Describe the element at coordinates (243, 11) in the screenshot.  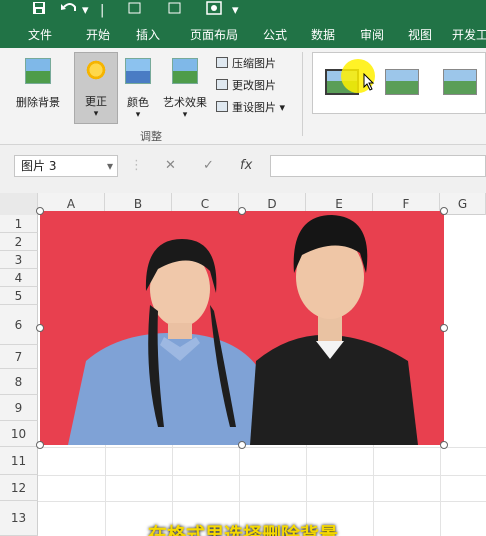
I see `quick-access-toolbar: ▾ | ▾` at that location.